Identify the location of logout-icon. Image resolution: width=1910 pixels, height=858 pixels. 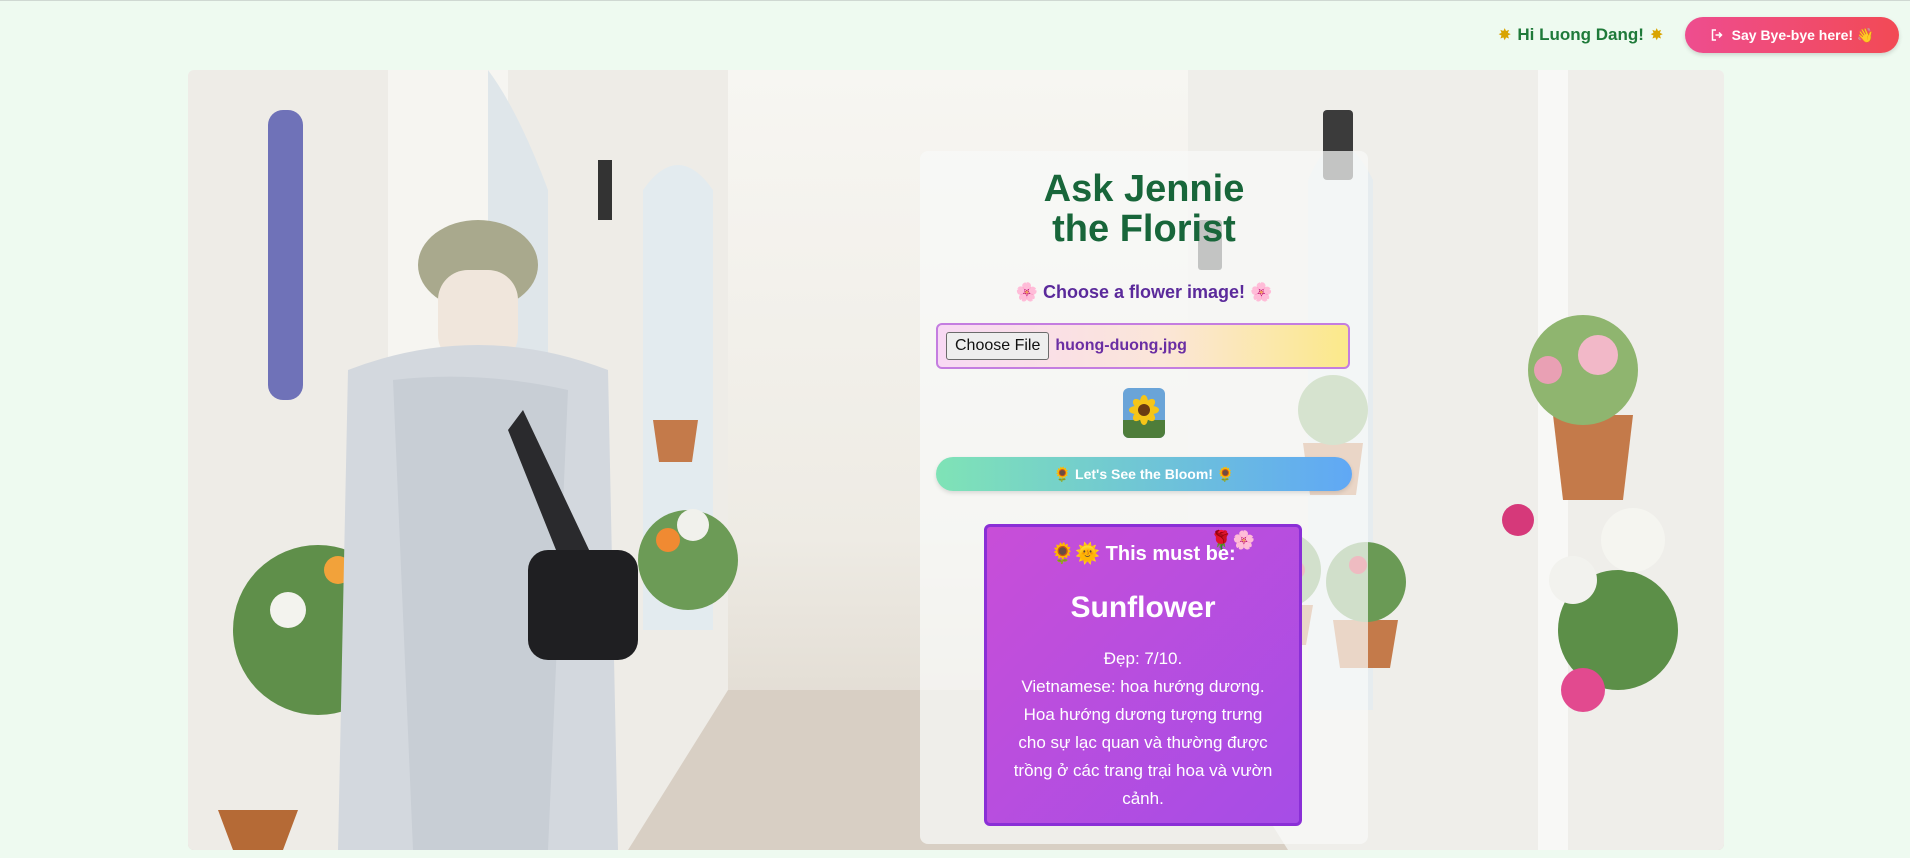
(1717, 35).